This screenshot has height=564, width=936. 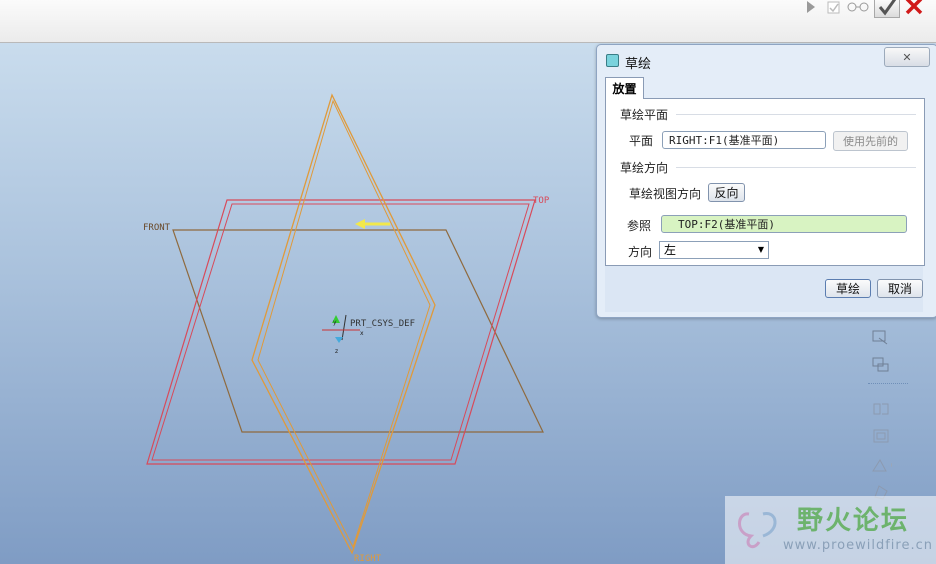 I want to click on glasses-icon, so click(x=858, y=7).